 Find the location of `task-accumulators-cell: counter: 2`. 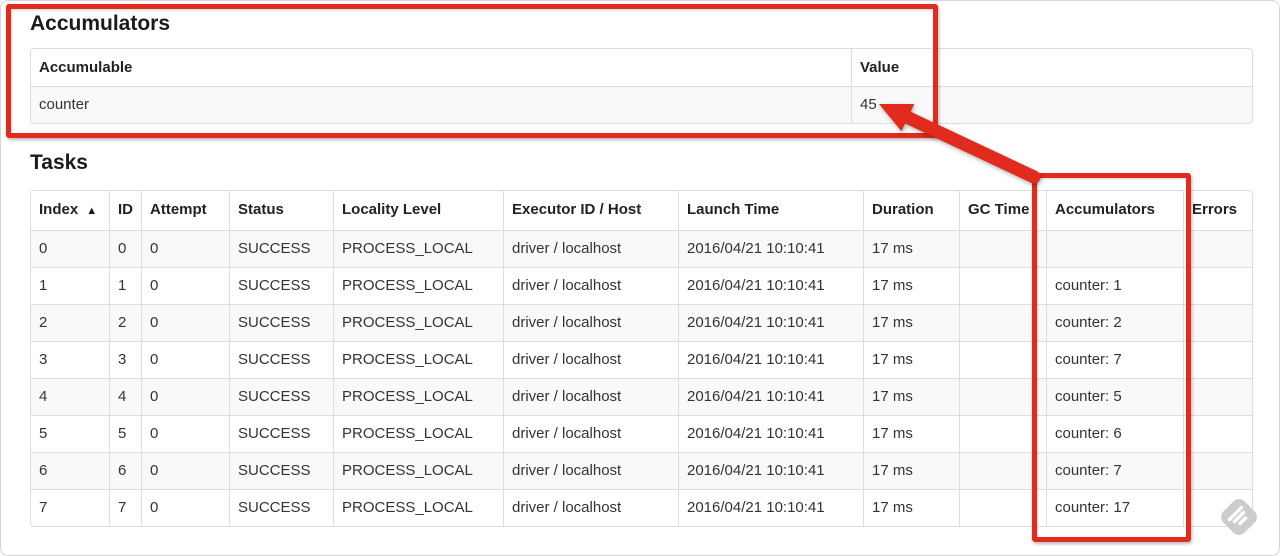

task-accumulators-cell: counter: 2 is located at coordinates (1114, 322).